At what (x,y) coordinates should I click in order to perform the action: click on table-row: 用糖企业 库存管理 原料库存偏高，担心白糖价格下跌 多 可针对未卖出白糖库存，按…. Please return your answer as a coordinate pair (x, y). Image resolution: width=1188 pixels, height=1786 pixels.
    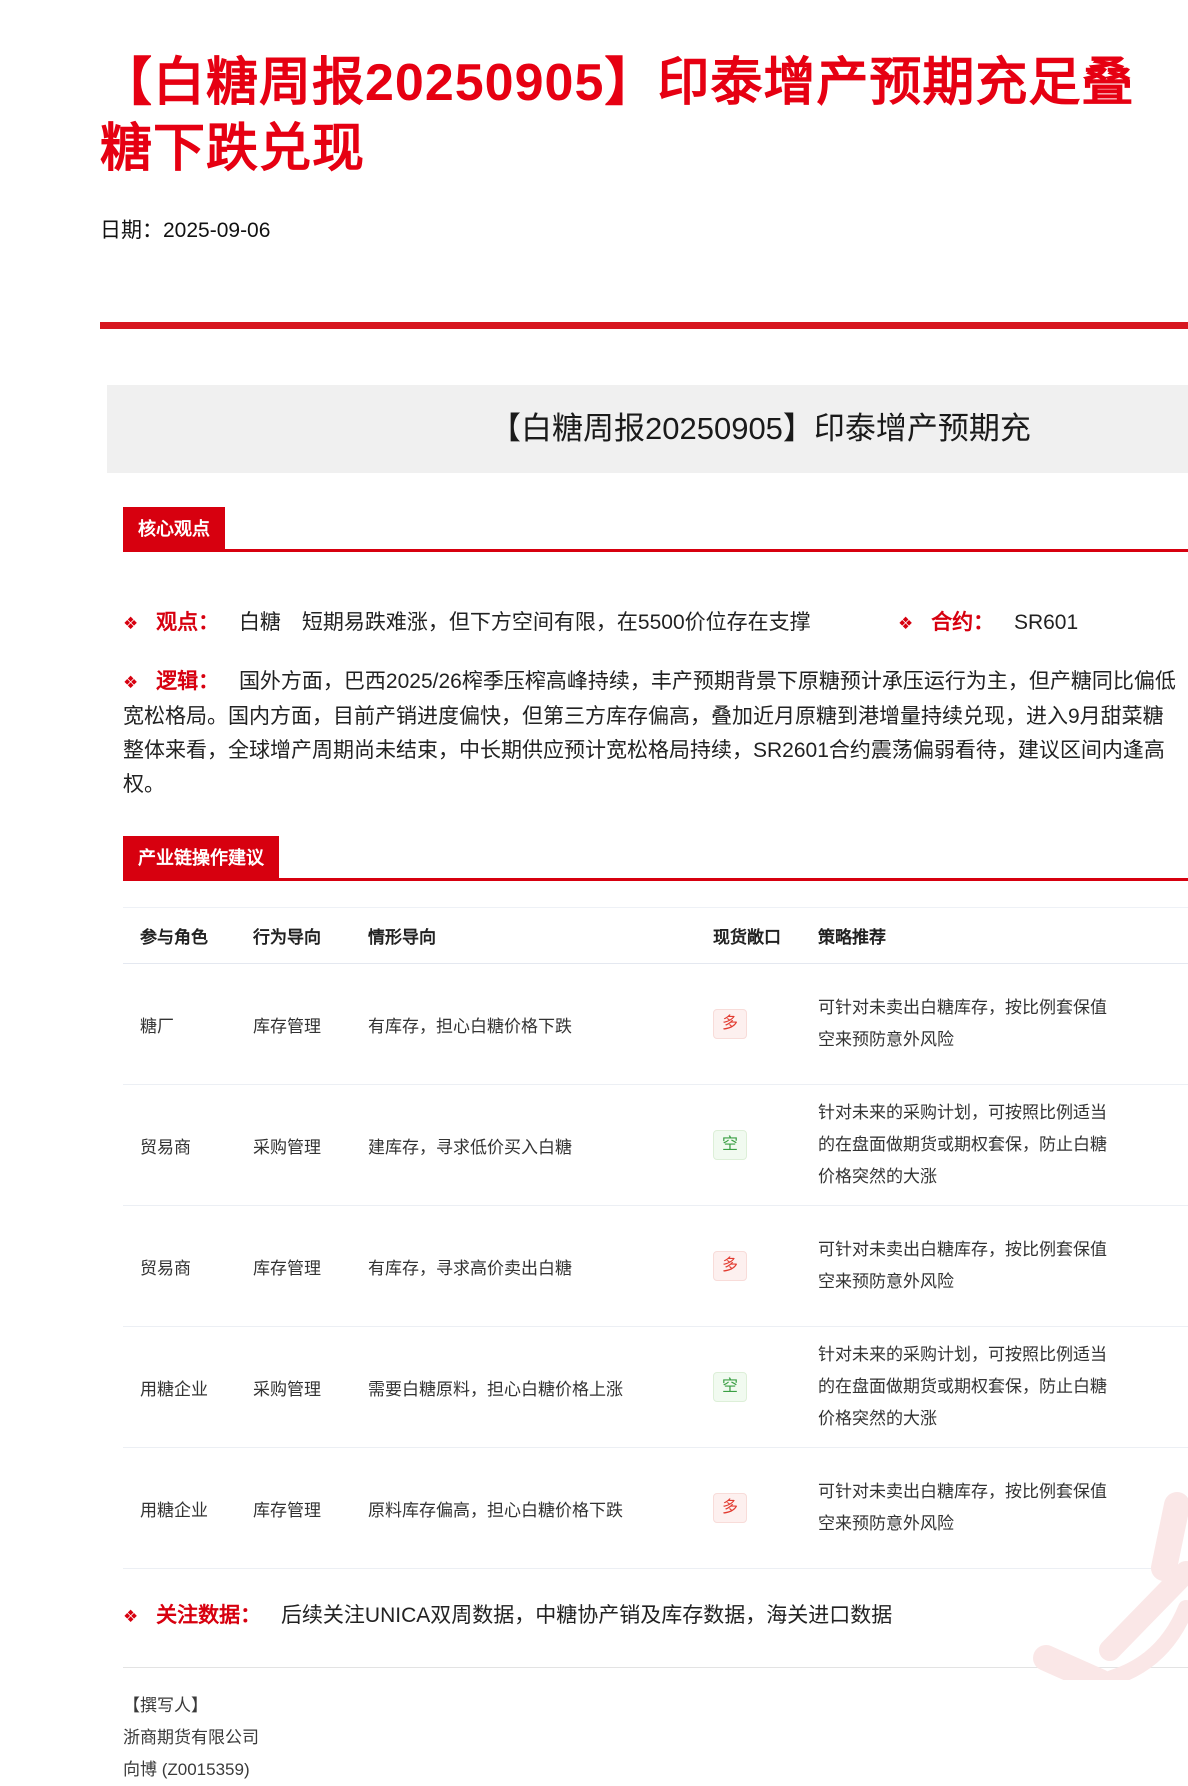
    Looking at the image, I should click on (655, 1508).